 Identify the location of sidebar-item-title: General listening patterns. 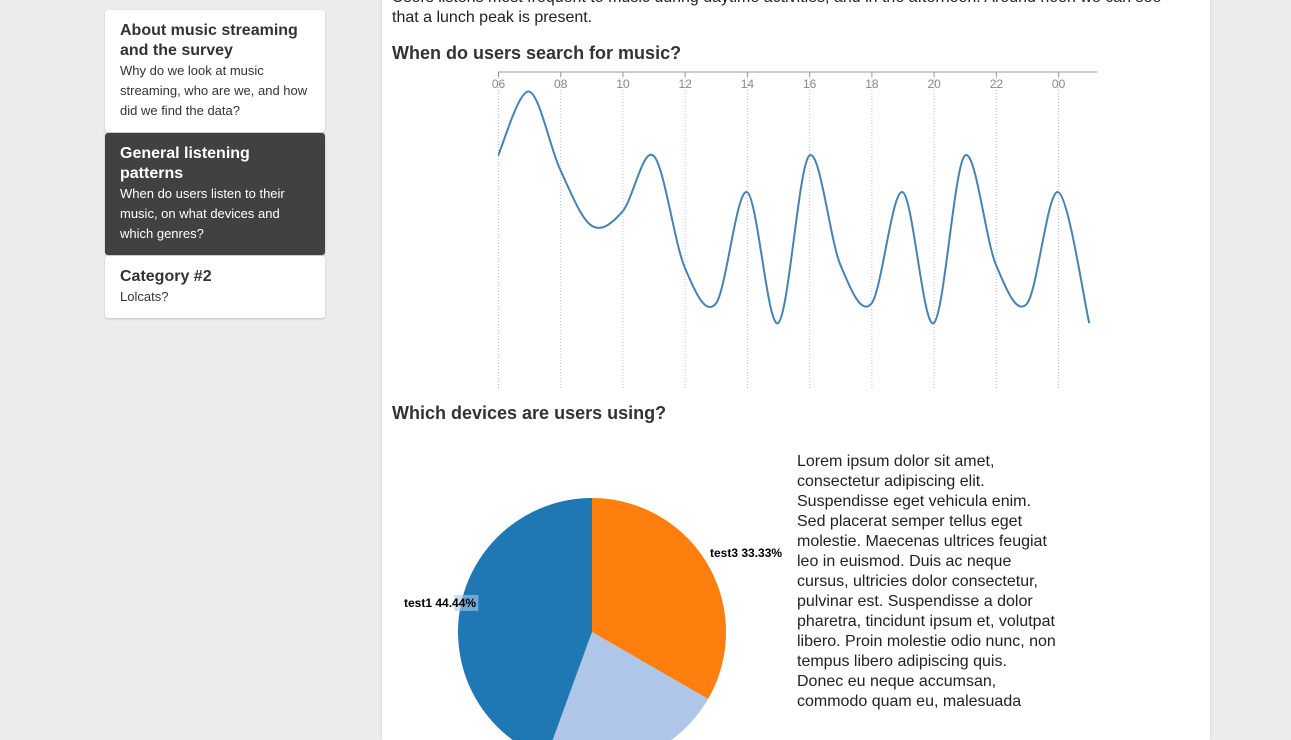
(185, 163).